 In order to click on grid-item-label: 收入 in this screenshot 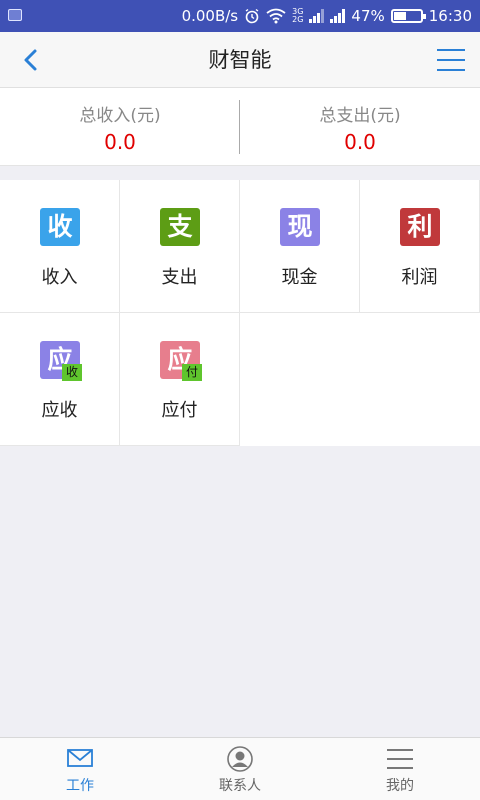, I will do `click(59, 277)`.